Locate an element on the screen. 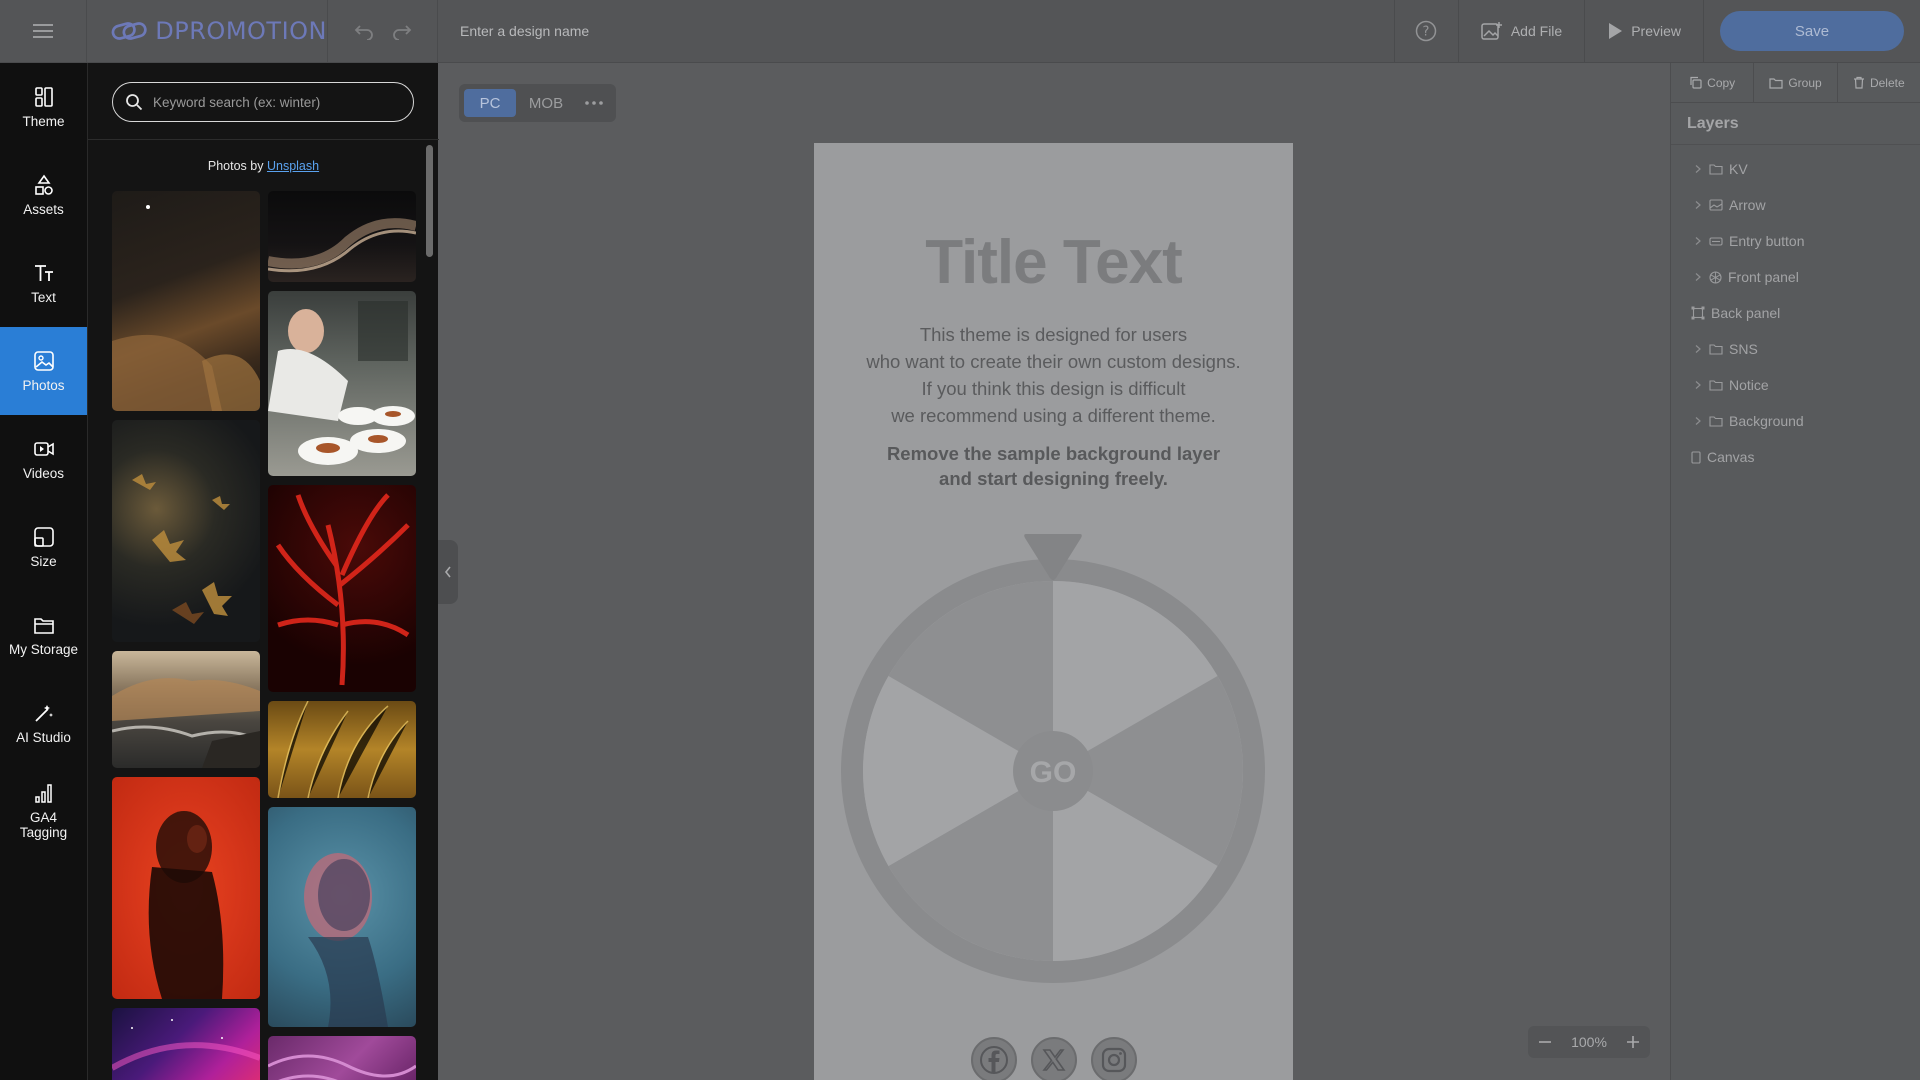 The width and height of the screenshot is (1920, 1080). add-file-button: Add File is located at coordinates (1520, 31).